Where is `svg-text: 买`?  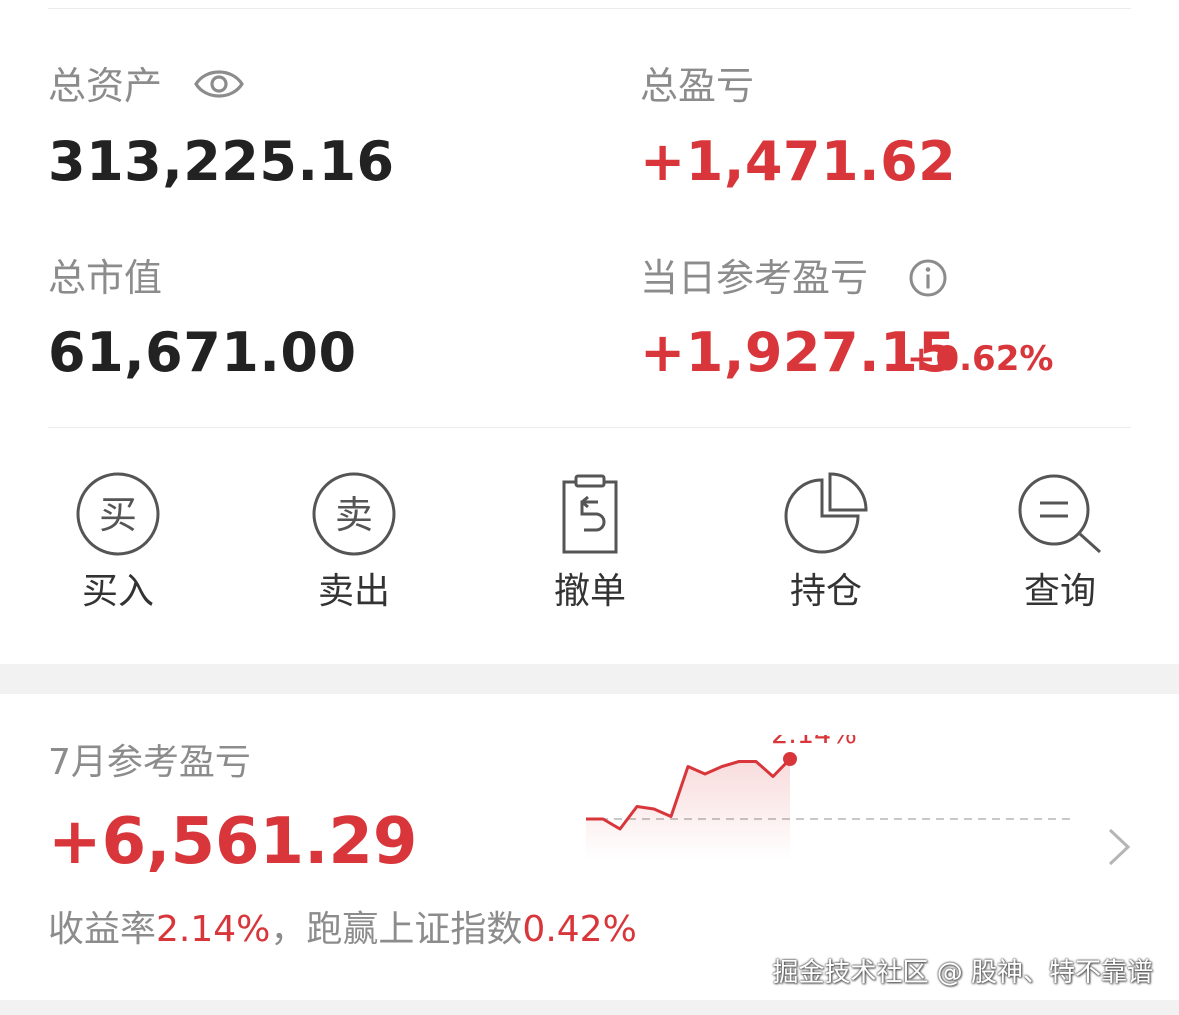 svg-text: 买 is located at coordinates (118, 515).